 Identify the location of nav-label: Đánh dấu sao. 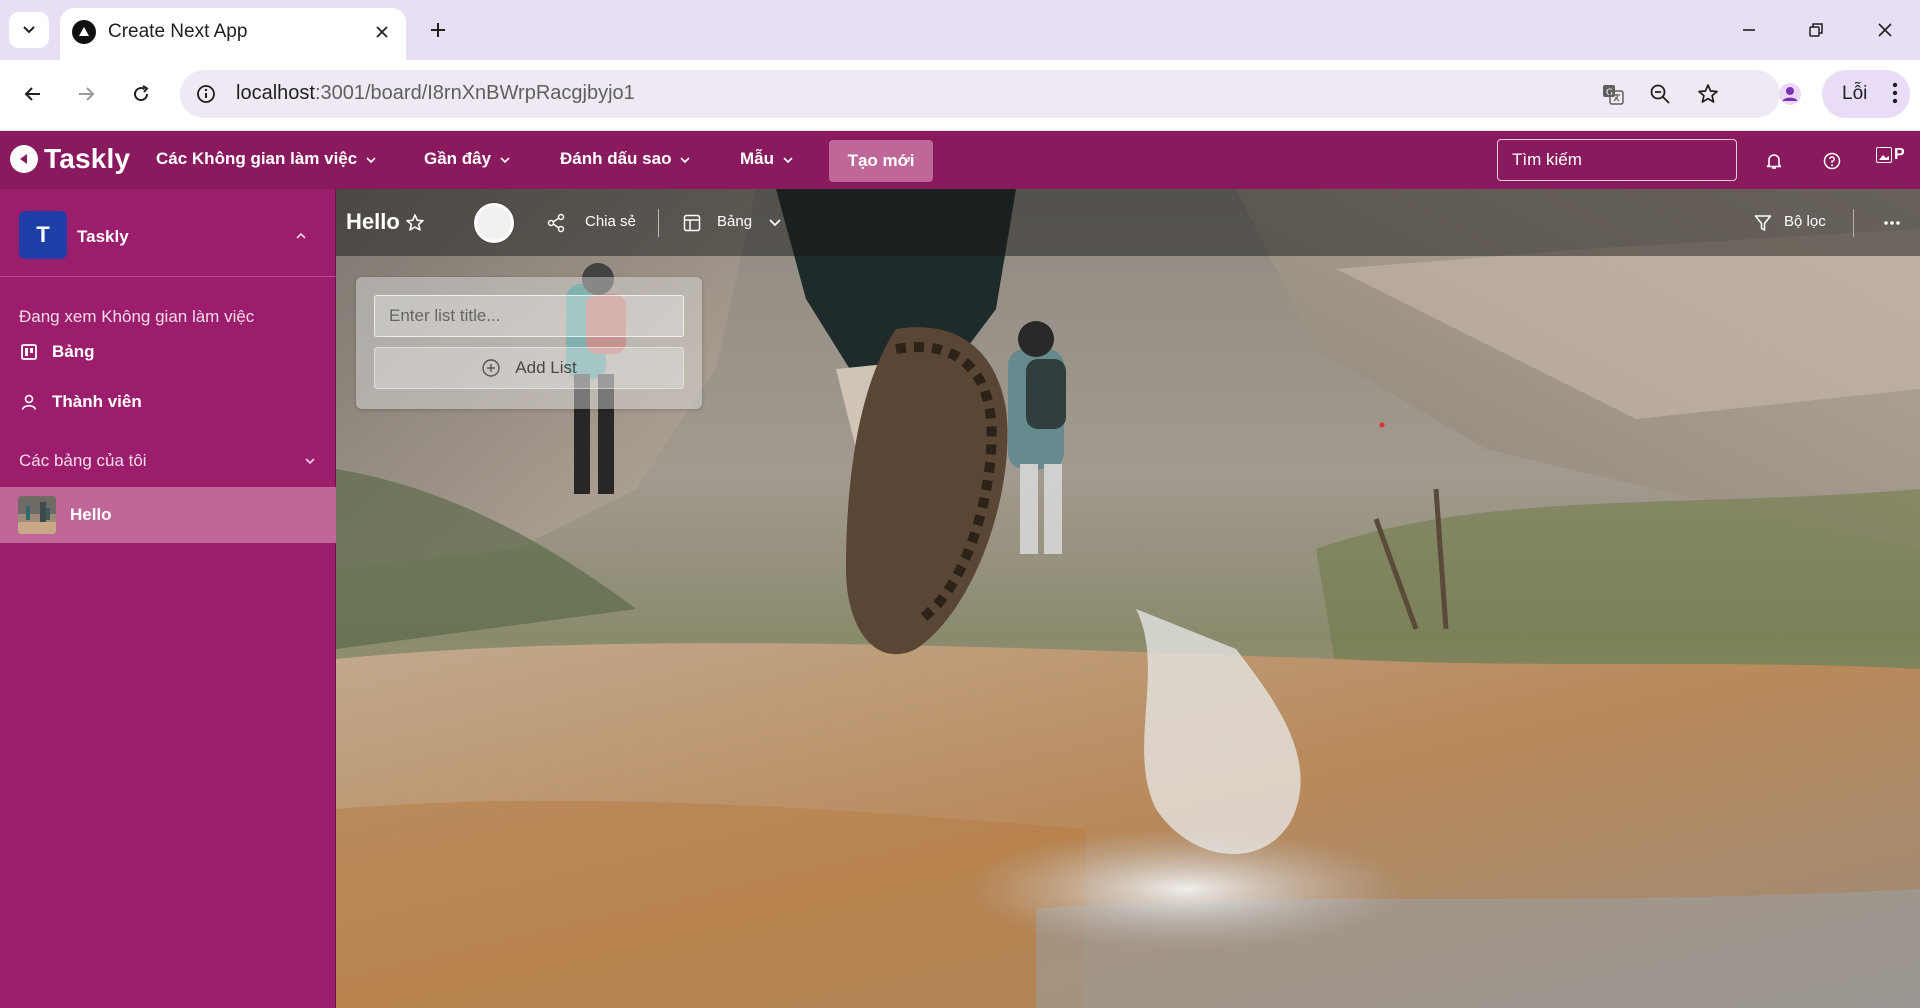
(616, 158).